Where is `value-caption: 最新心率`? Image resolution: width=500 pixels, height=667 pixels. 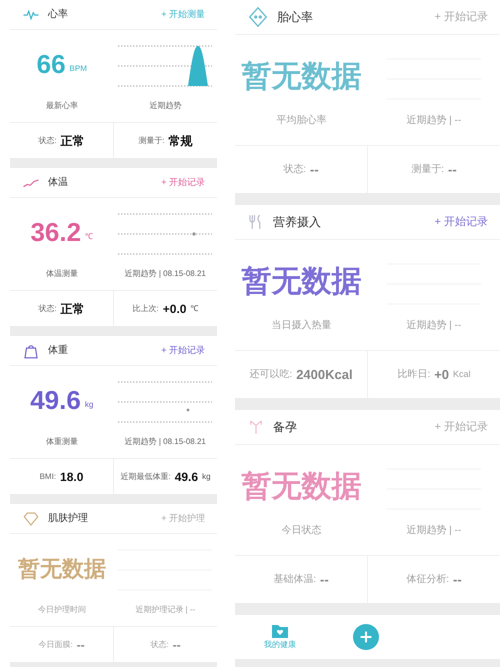
value-caption: 最新心率 is located at coordinates (61, 106).